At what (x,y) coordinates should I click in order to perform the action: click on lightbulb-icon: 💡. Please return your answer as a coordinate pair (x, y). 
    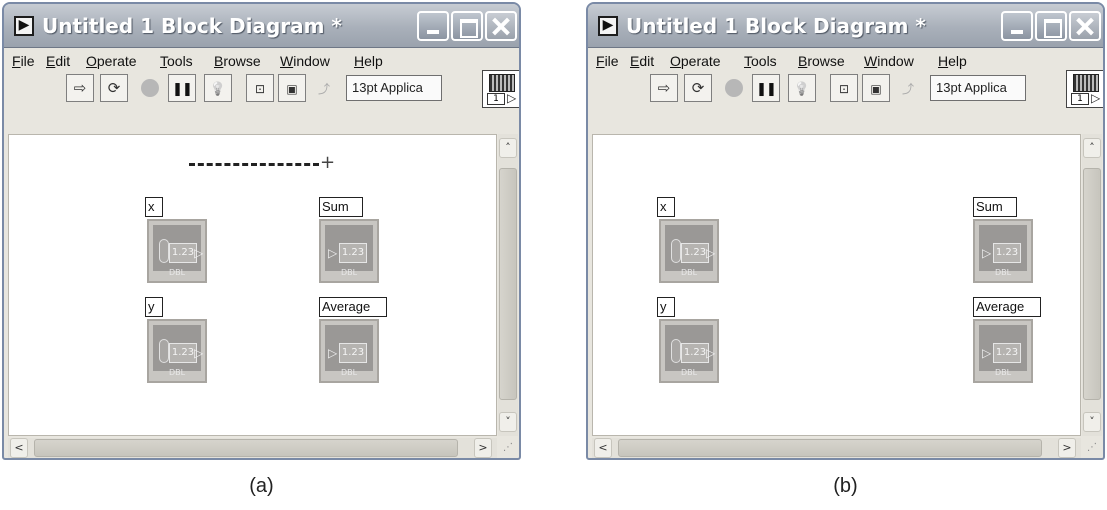
    Looking at the image, I should click on (218, 89).